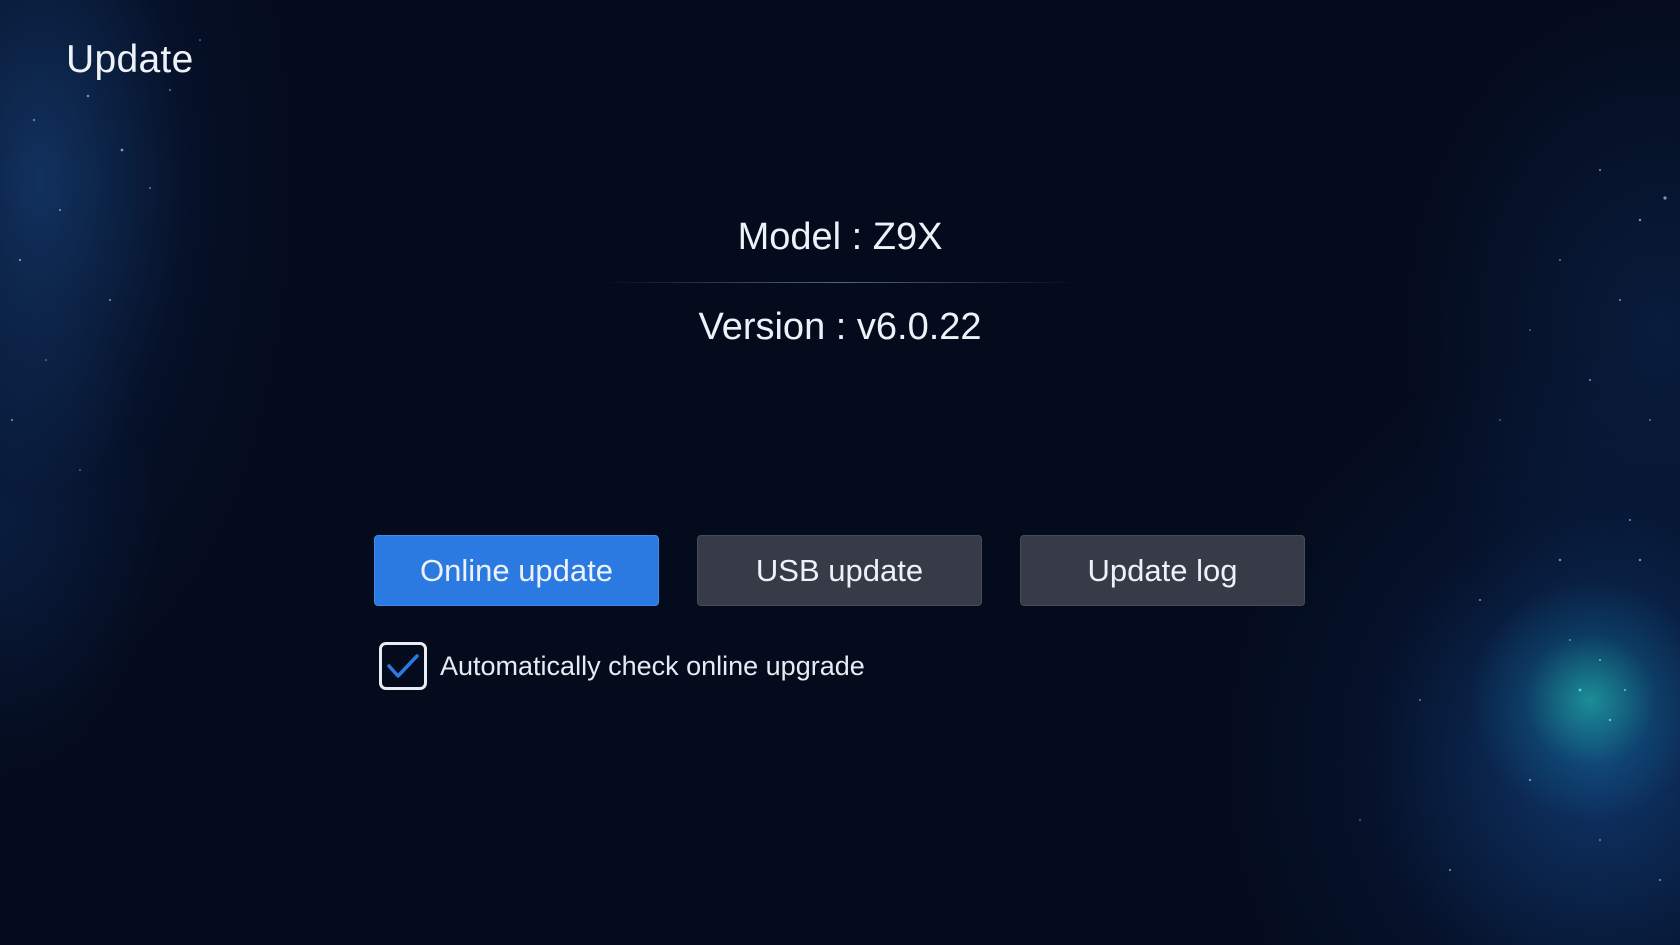 This screenshot has width=1680, height=945. I want to click on auto-check-option: Automatically check online upgrade, so click(622, 666).